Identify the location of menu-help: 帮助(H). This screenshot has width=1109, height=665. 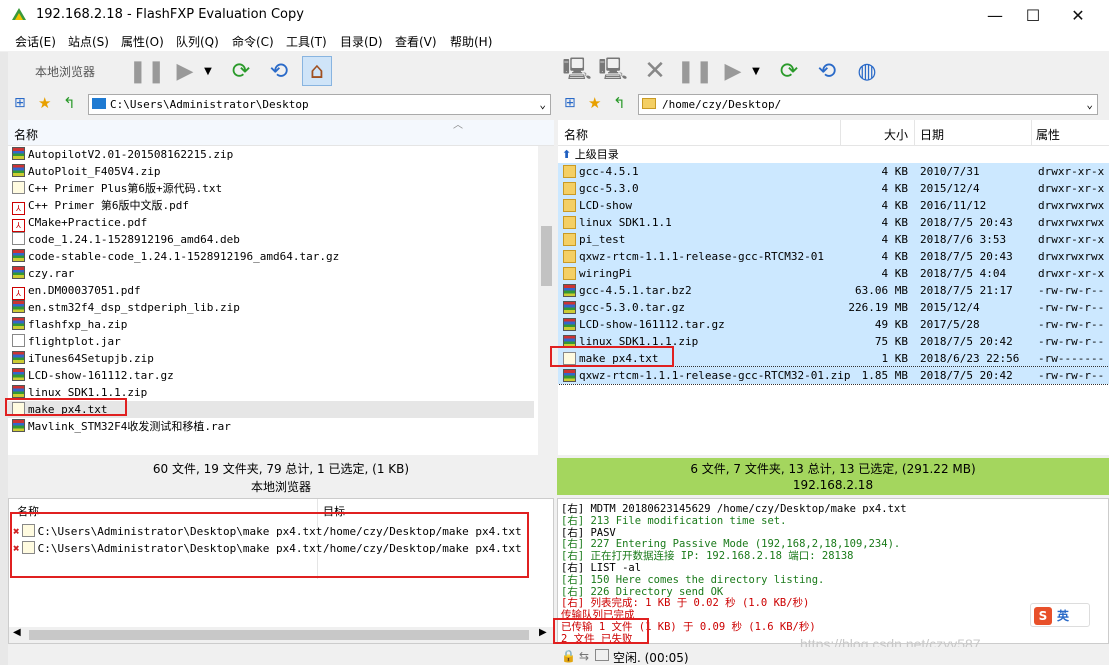
(471, 41).